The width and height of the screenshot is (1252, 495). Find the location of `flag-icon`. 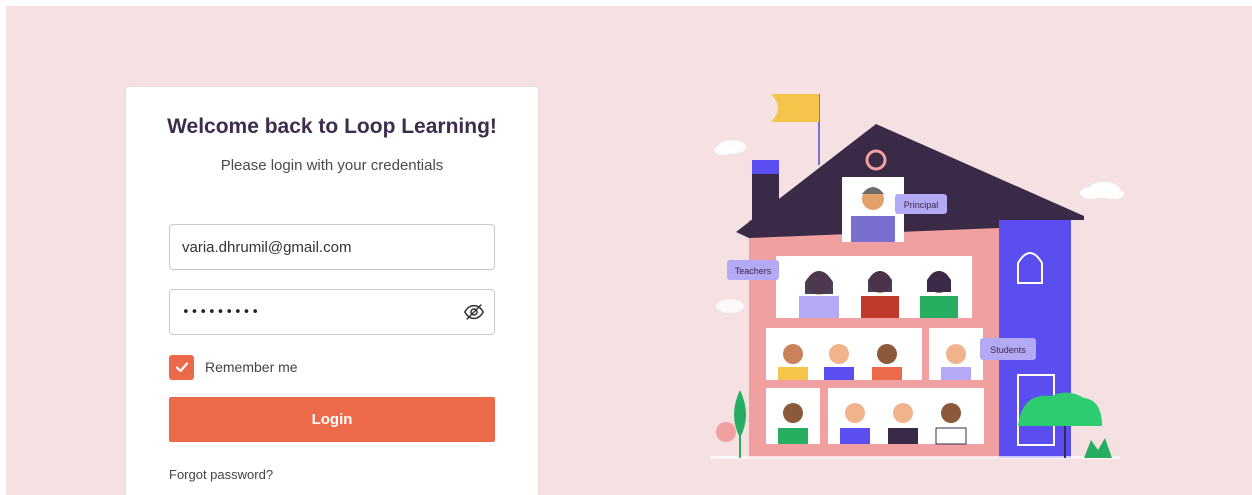

flag-icon is located at coordinates (795, 108).